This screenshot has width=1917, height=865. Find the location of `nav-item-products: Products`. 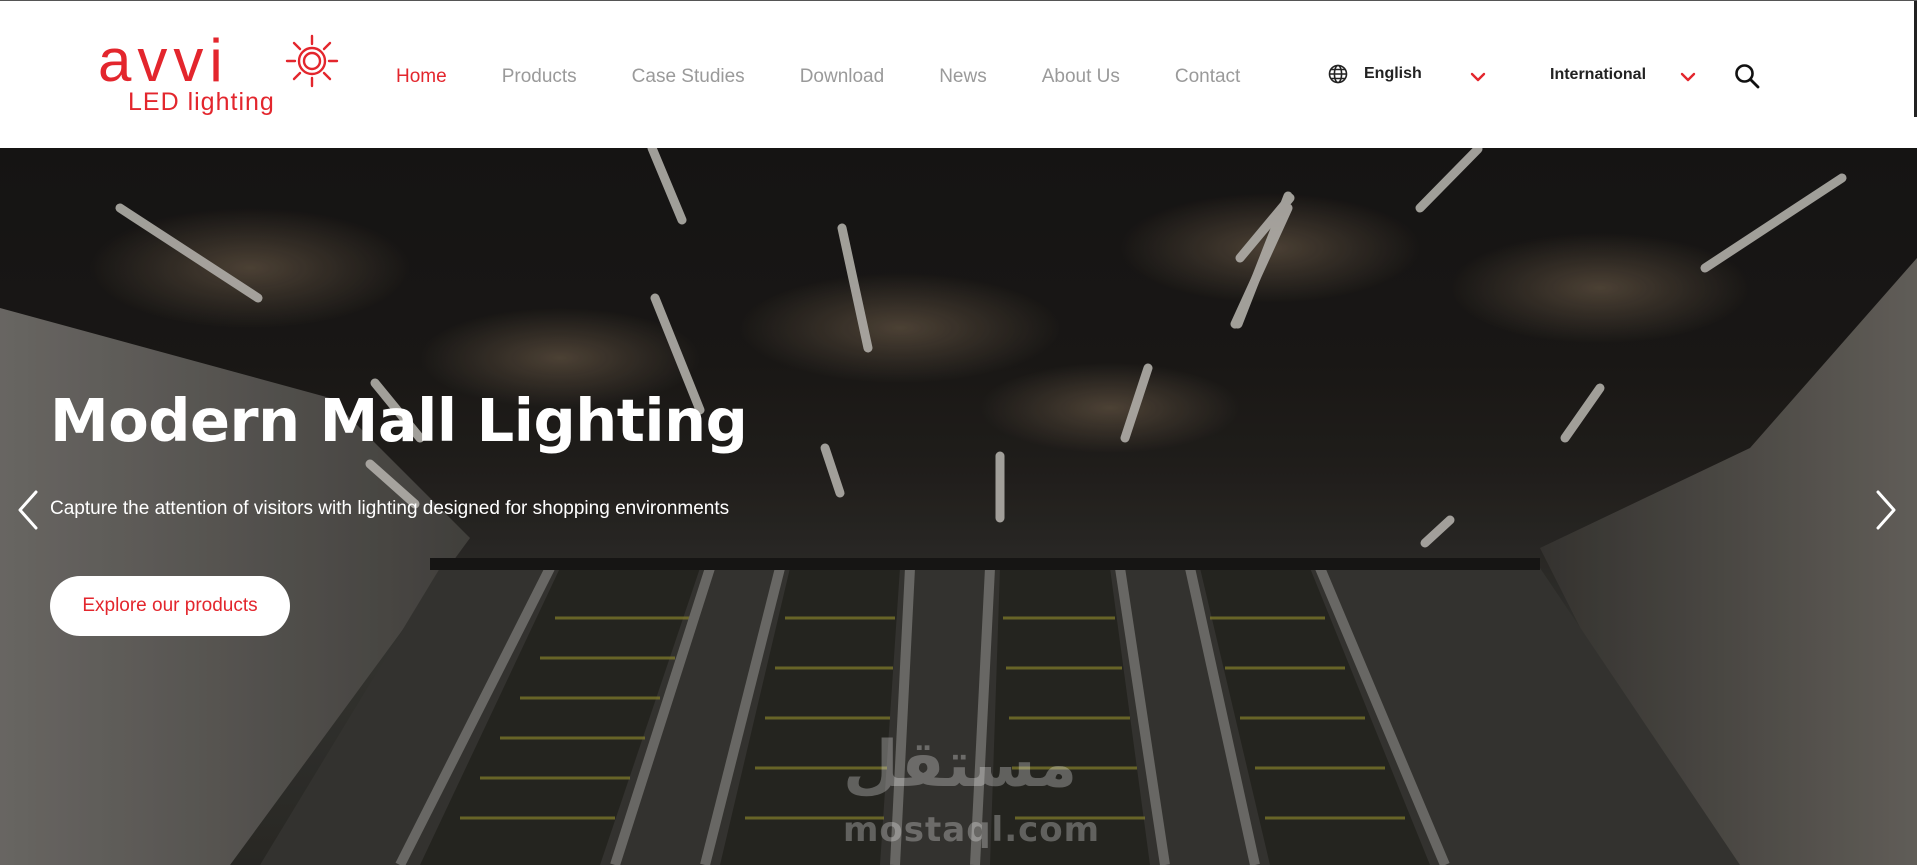

nav-item-products: Products is located at coordinates (539, 77).